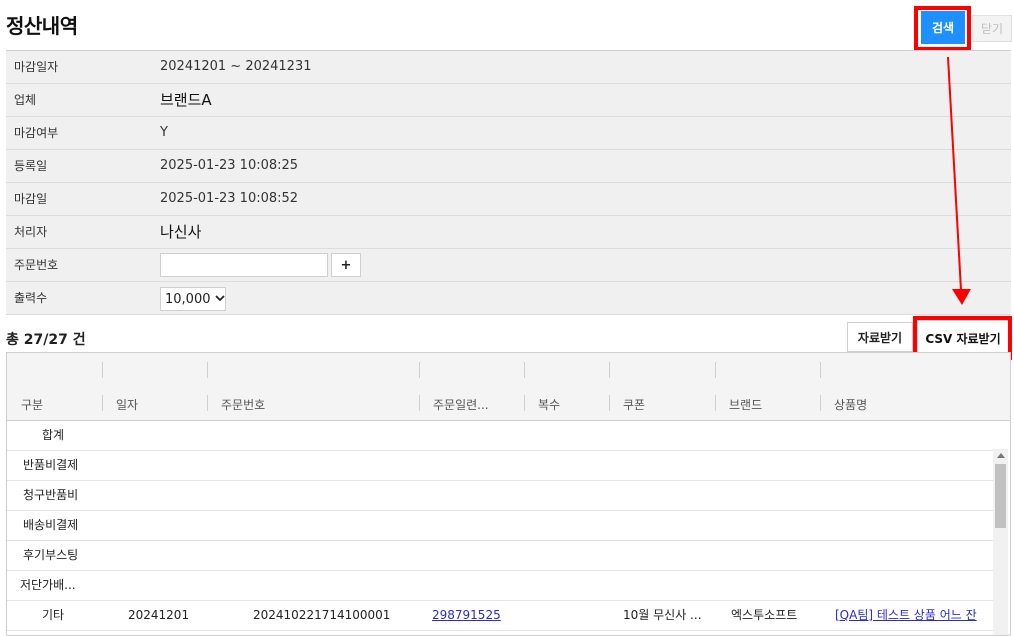 The height and width of the screenshot is (636, 1014). Describe the element at coordinates (127, 404) in the screenshot. I see `column-header-date: 일자` at that location.